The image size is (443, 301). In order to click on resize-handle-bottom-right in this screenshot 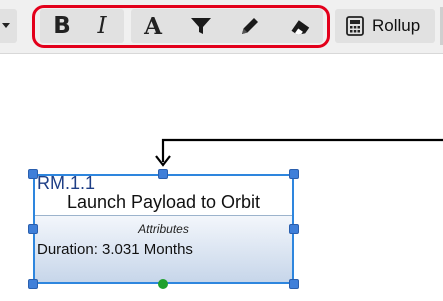, I will do `click(294, 284)`.